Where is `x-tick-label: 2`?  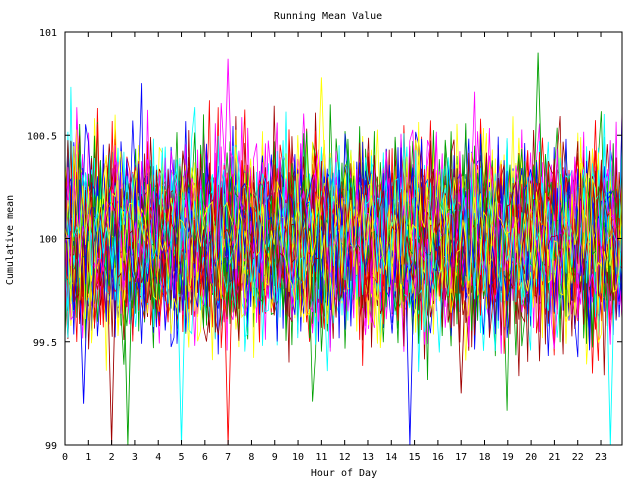 x-tick-label: 2 is located at coordinates (112, 457).